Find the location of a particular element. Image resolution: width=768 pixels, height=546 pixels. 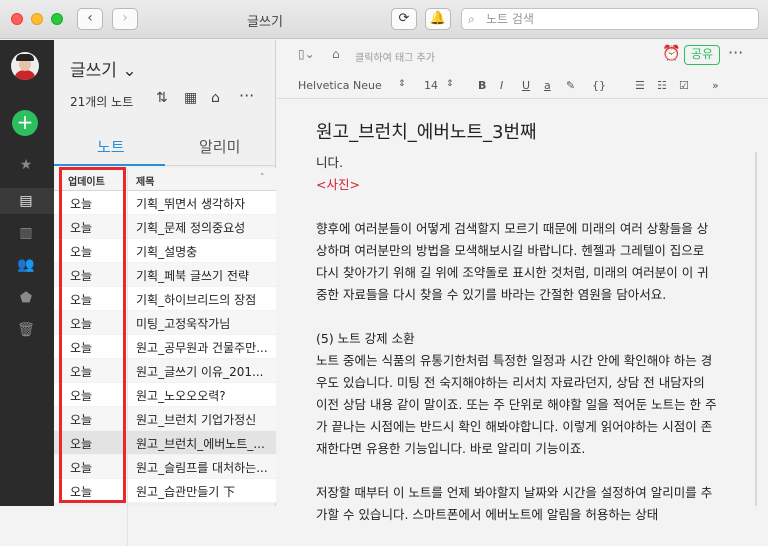

more-icon: ··· is located at coordinates (246, 95).